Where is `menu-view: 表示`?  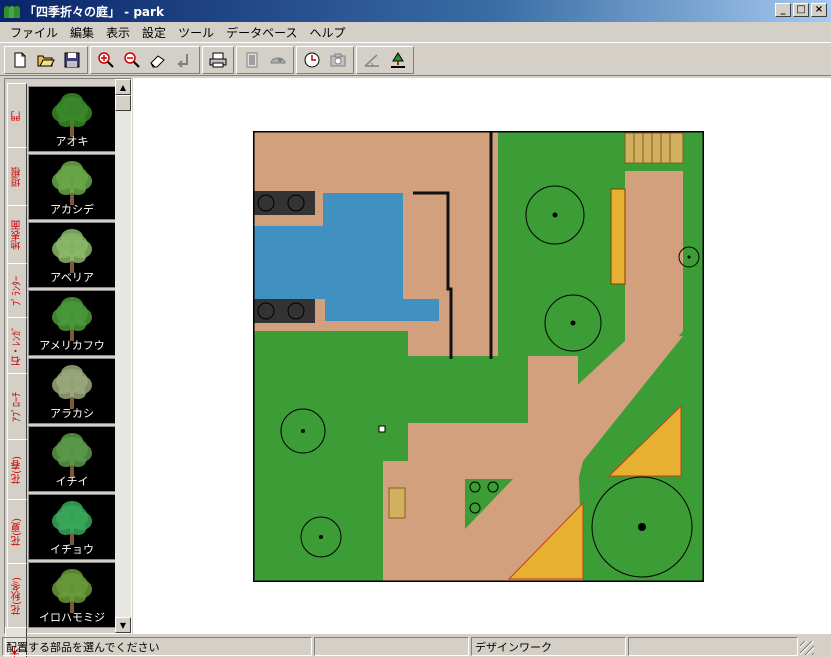
menu-view: 表示 is located at coordinates (118, 32).